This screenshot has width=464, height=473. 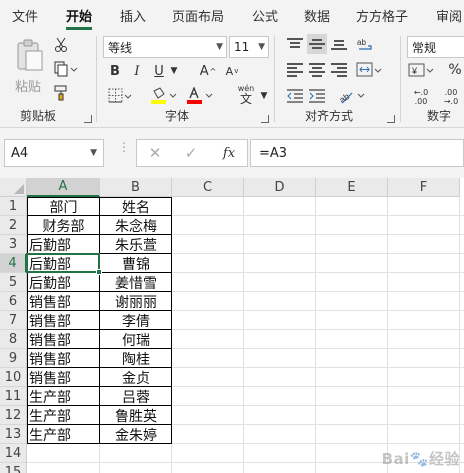 I want to click on align-bottom-icon, so click(x=339, y=44).